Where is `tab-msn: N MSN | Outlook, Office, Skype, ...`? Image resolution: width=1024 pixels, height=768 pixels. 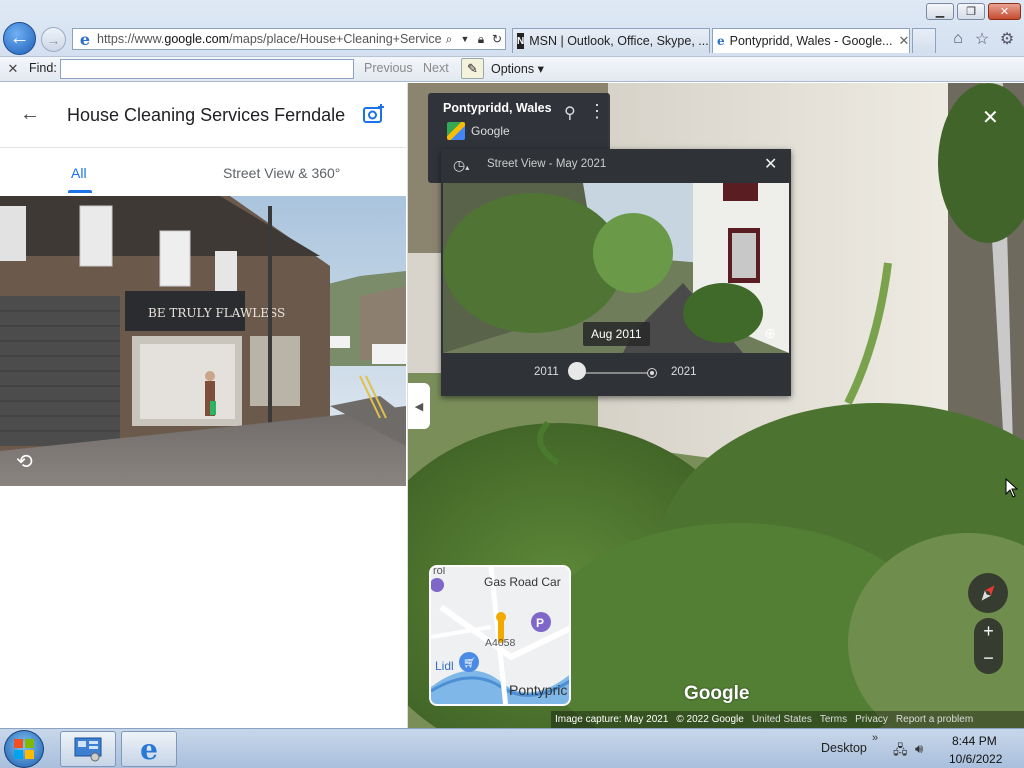 tab-msn: N MSN | Outlook, Office, Skype, ... is located at coordinates (611, 40).